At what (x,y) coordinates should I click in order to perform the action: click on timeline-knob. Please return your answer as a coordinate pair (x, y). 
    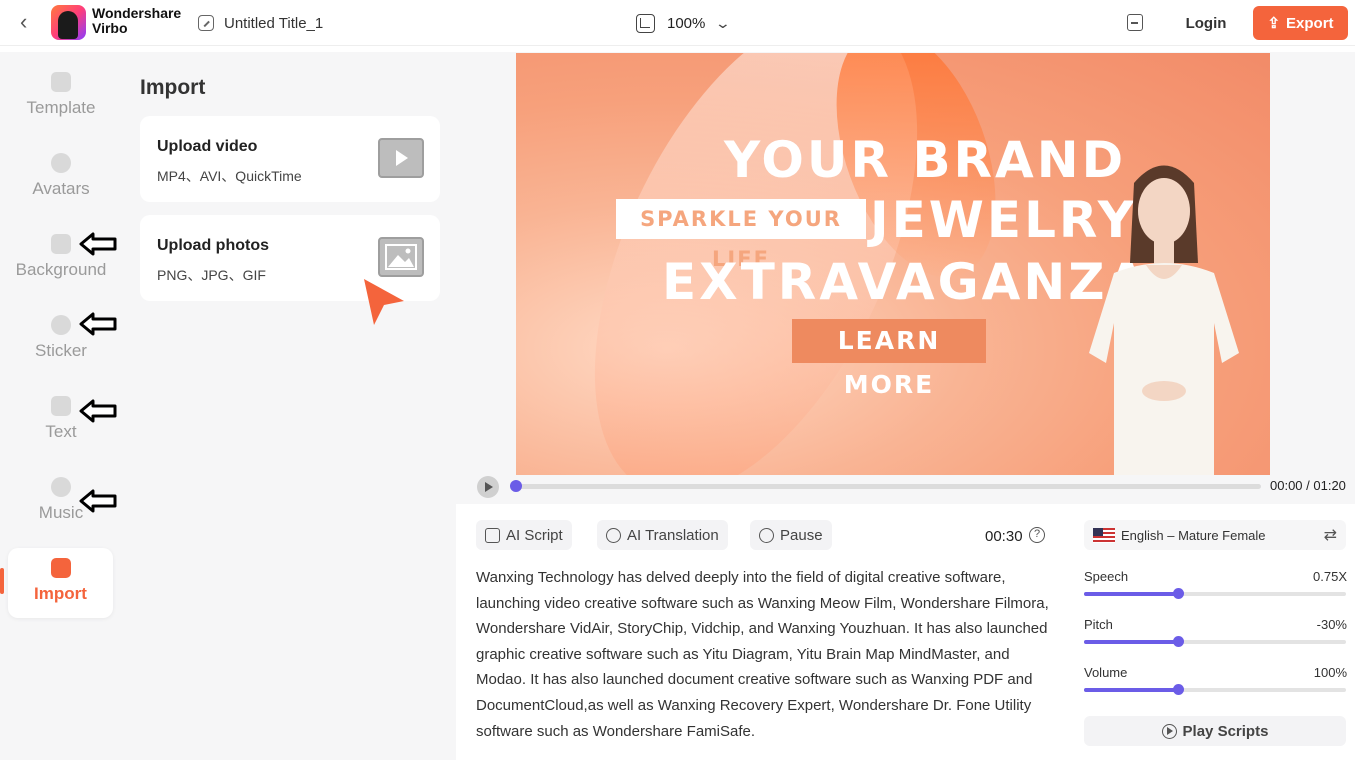
    Looking at the image, I should click on (516, 486).